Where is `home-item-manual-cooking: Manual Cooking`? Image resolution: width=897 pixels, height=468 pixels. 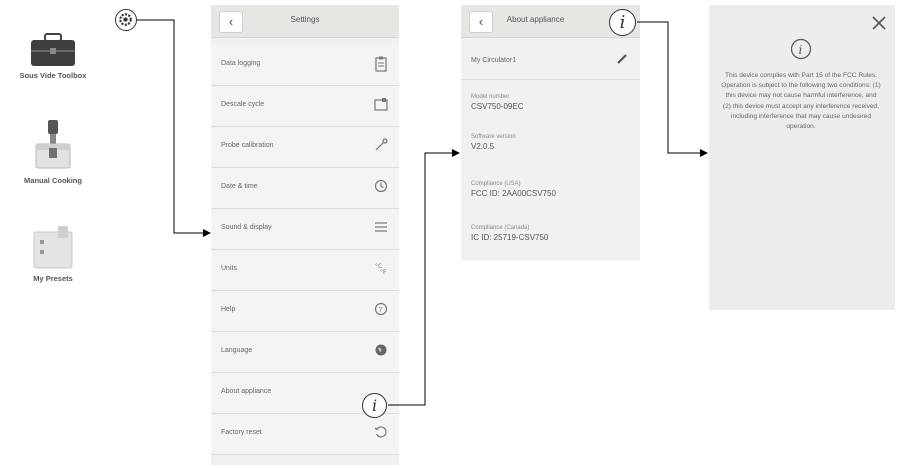
home-item-manual-cooking: Manual Cooking is located at coordinates (54, 151).